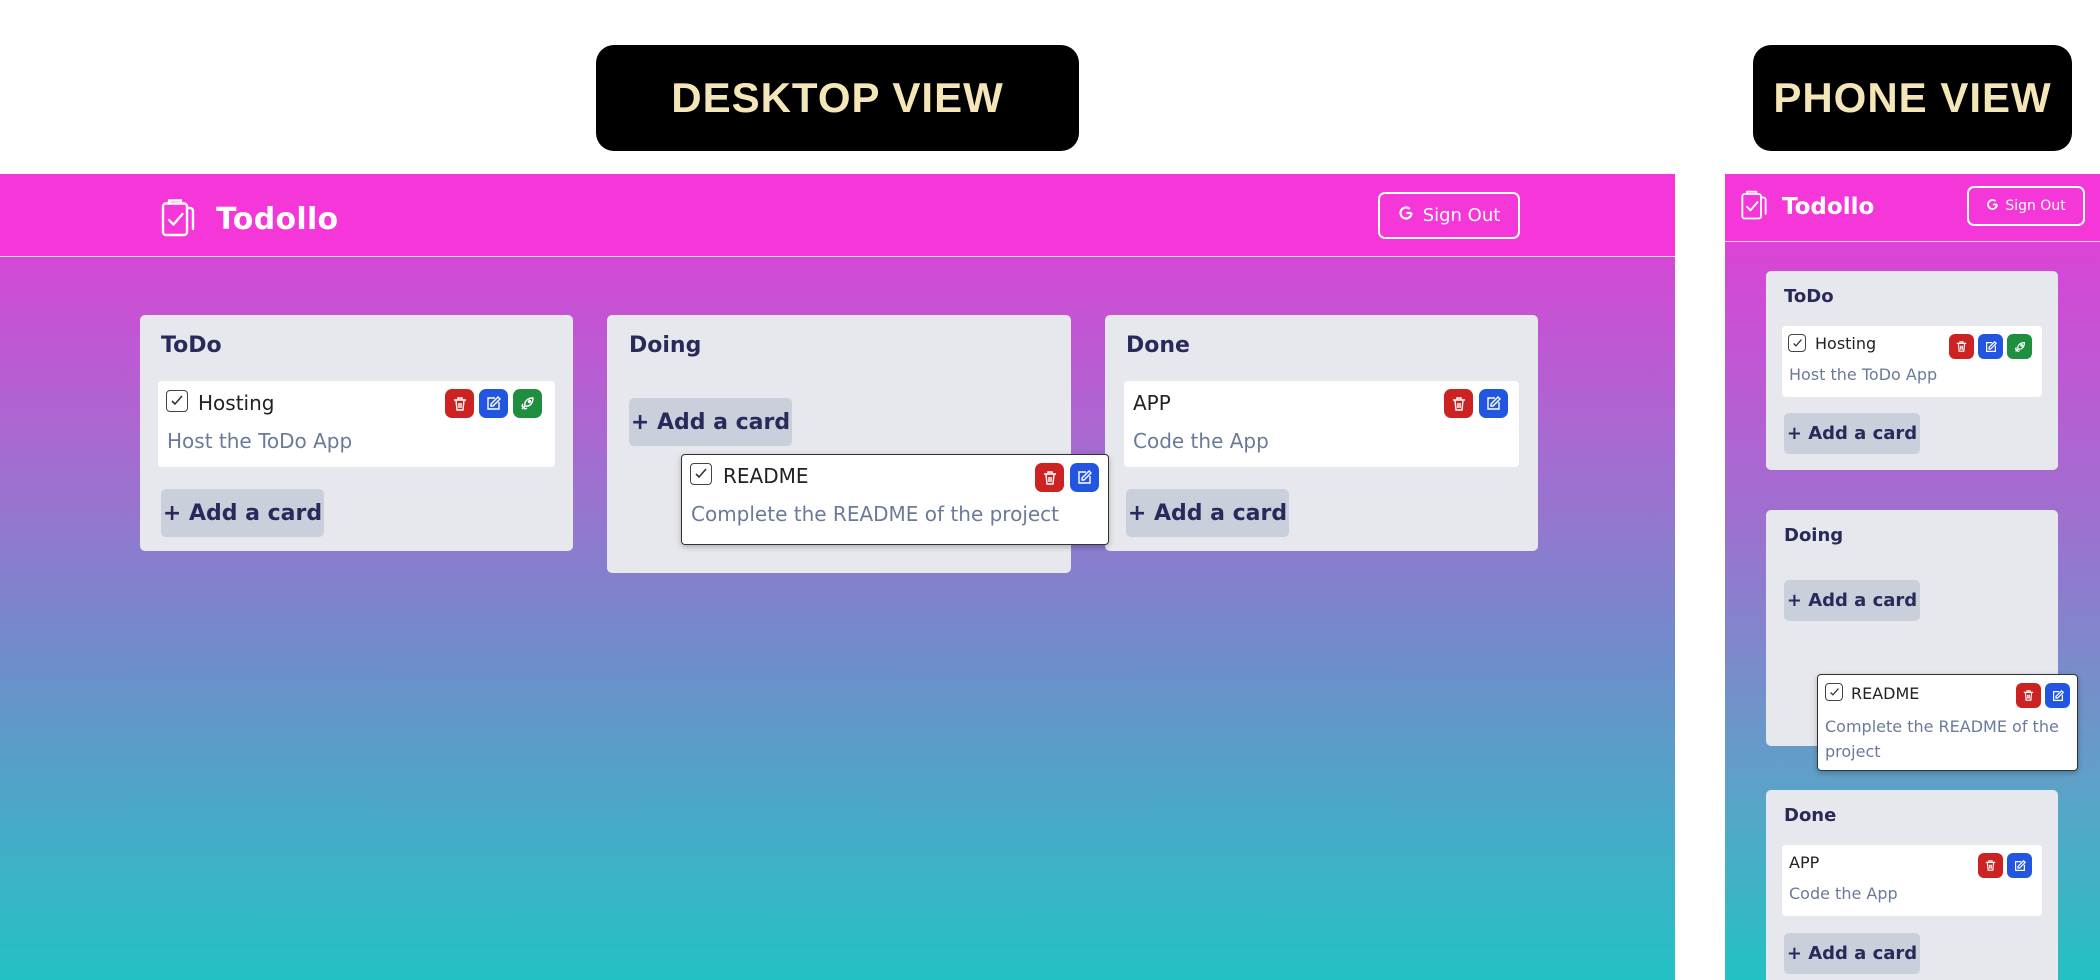 This screenshot has width=2100, height=980. Describe the element at coordinates (837, 98) in the screenshot. I see `desktop-view-label: DESKTOP VIEW` at that location.